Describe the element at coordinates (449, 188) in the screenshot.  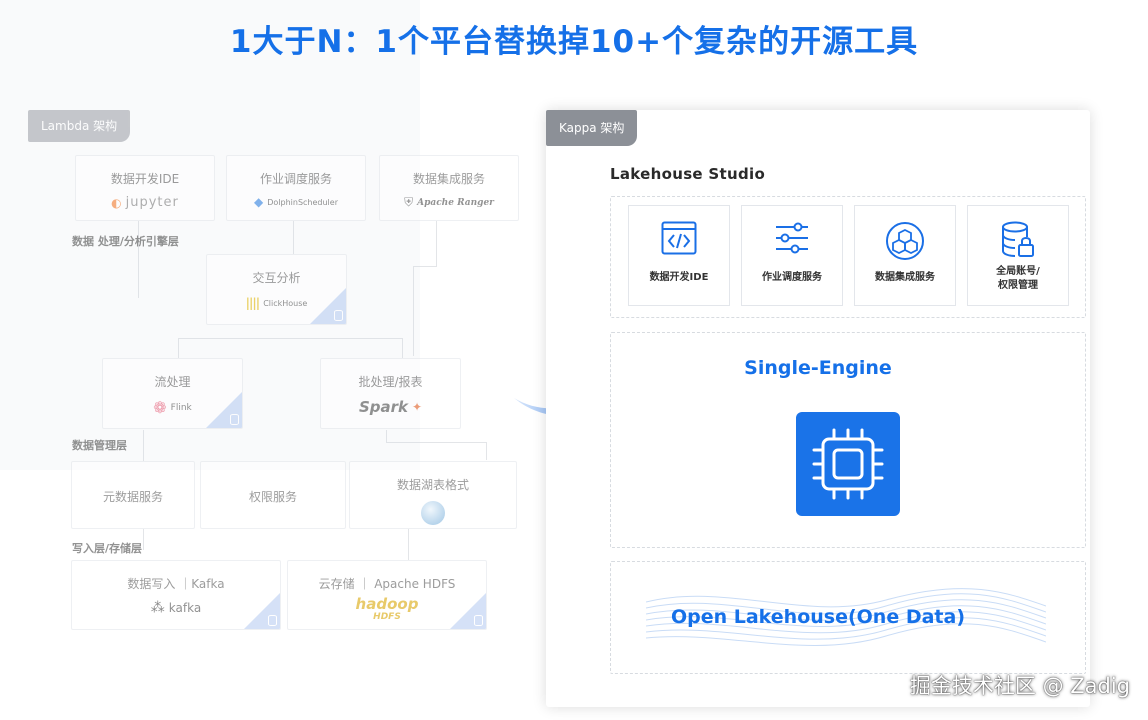
I see `lambda-integration-box: 数据集成服务 ⛨ Apache Ranger` at that location.